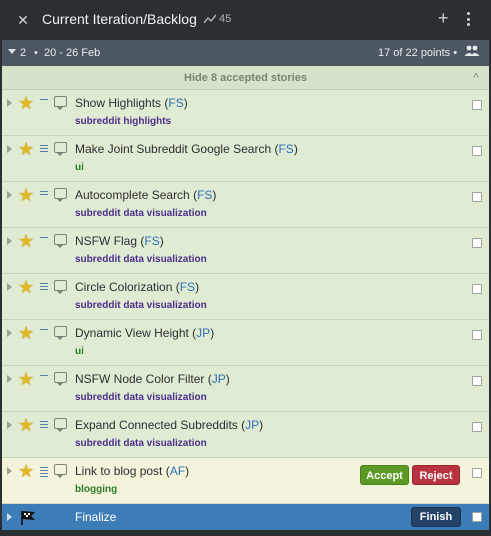  Describe the element at coordinates (169, 425) in the screenshot. I see `story-title: Expand Connected Subreddits (JP)` at that location.